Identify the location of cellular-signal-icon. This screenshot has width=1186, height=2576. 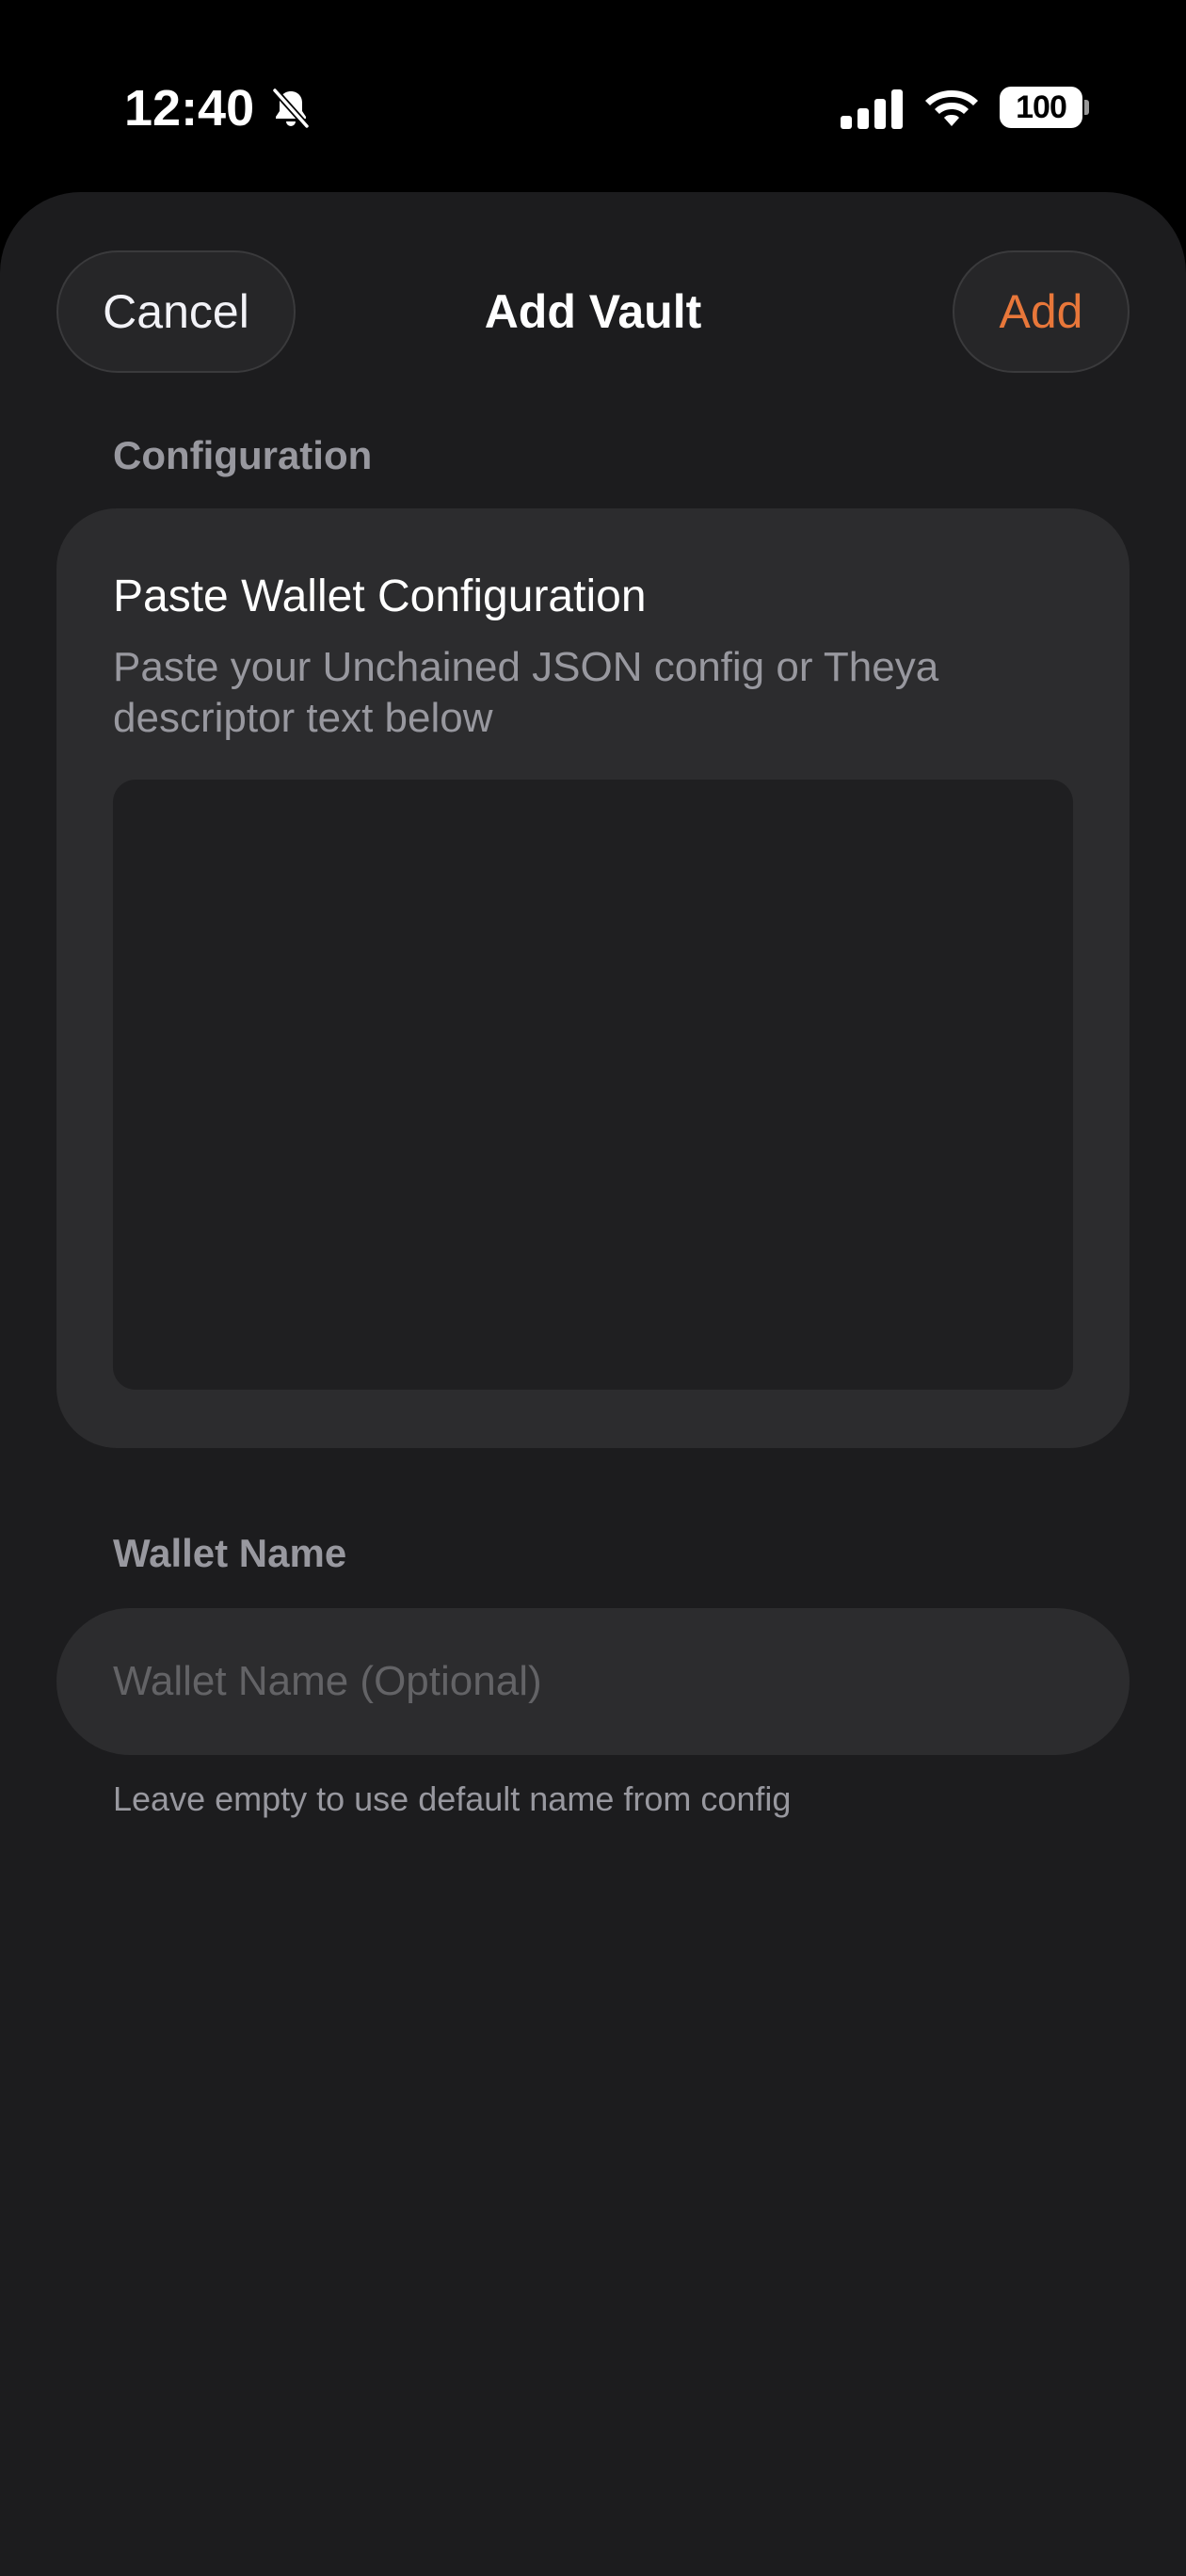
(872, 109).